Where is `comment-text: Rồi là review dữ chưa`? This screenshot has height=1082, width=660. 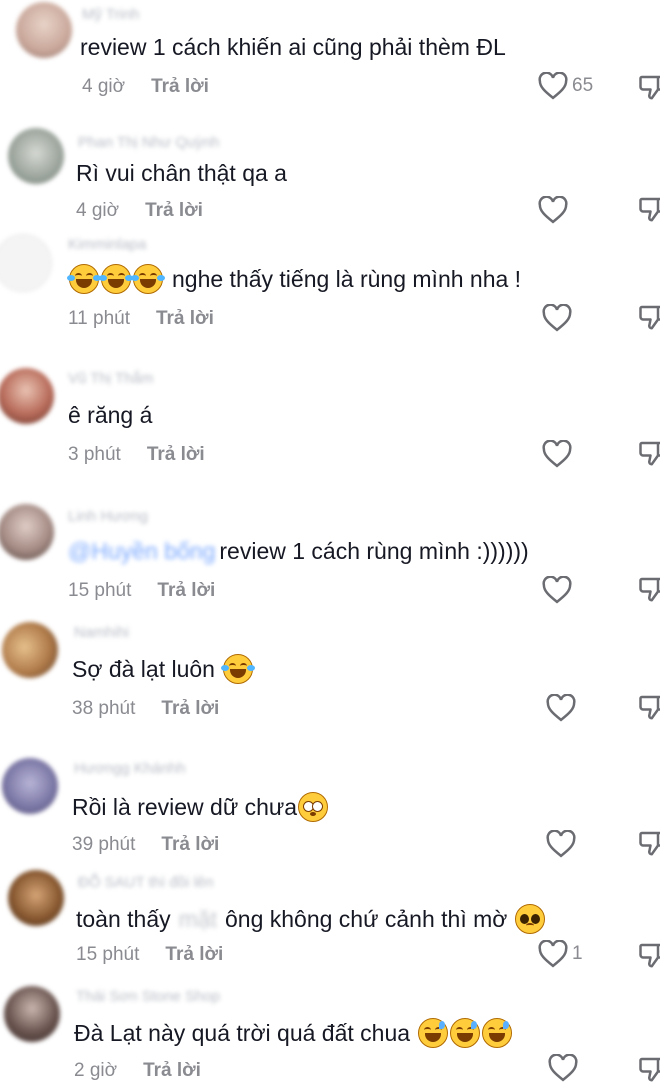
comment-text: Rồi là review dữ chưa is located at coordinates (200, 807).